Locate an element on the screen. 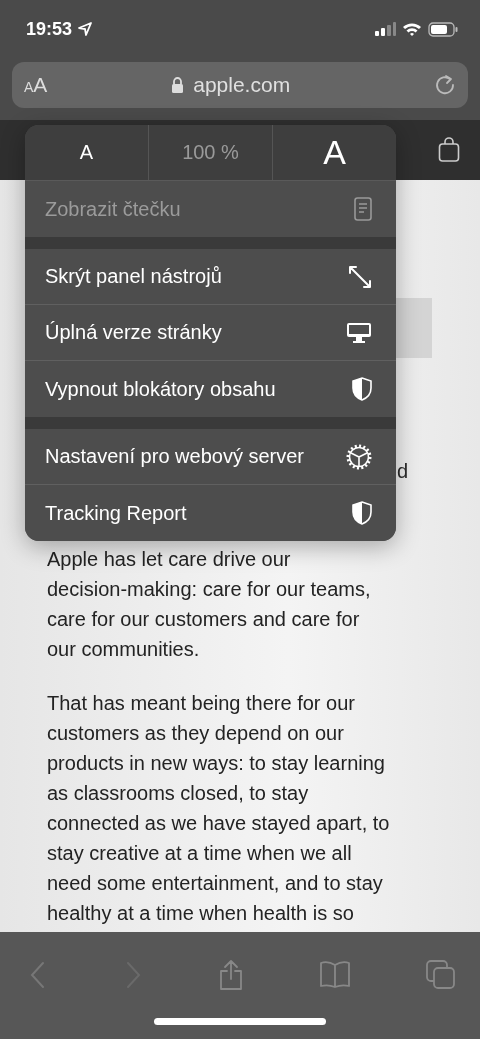  paragraph: Apple has let care drive our decision-making: care for our teams, care for our customers and care for our communities. is located at coordinates (209, 604).